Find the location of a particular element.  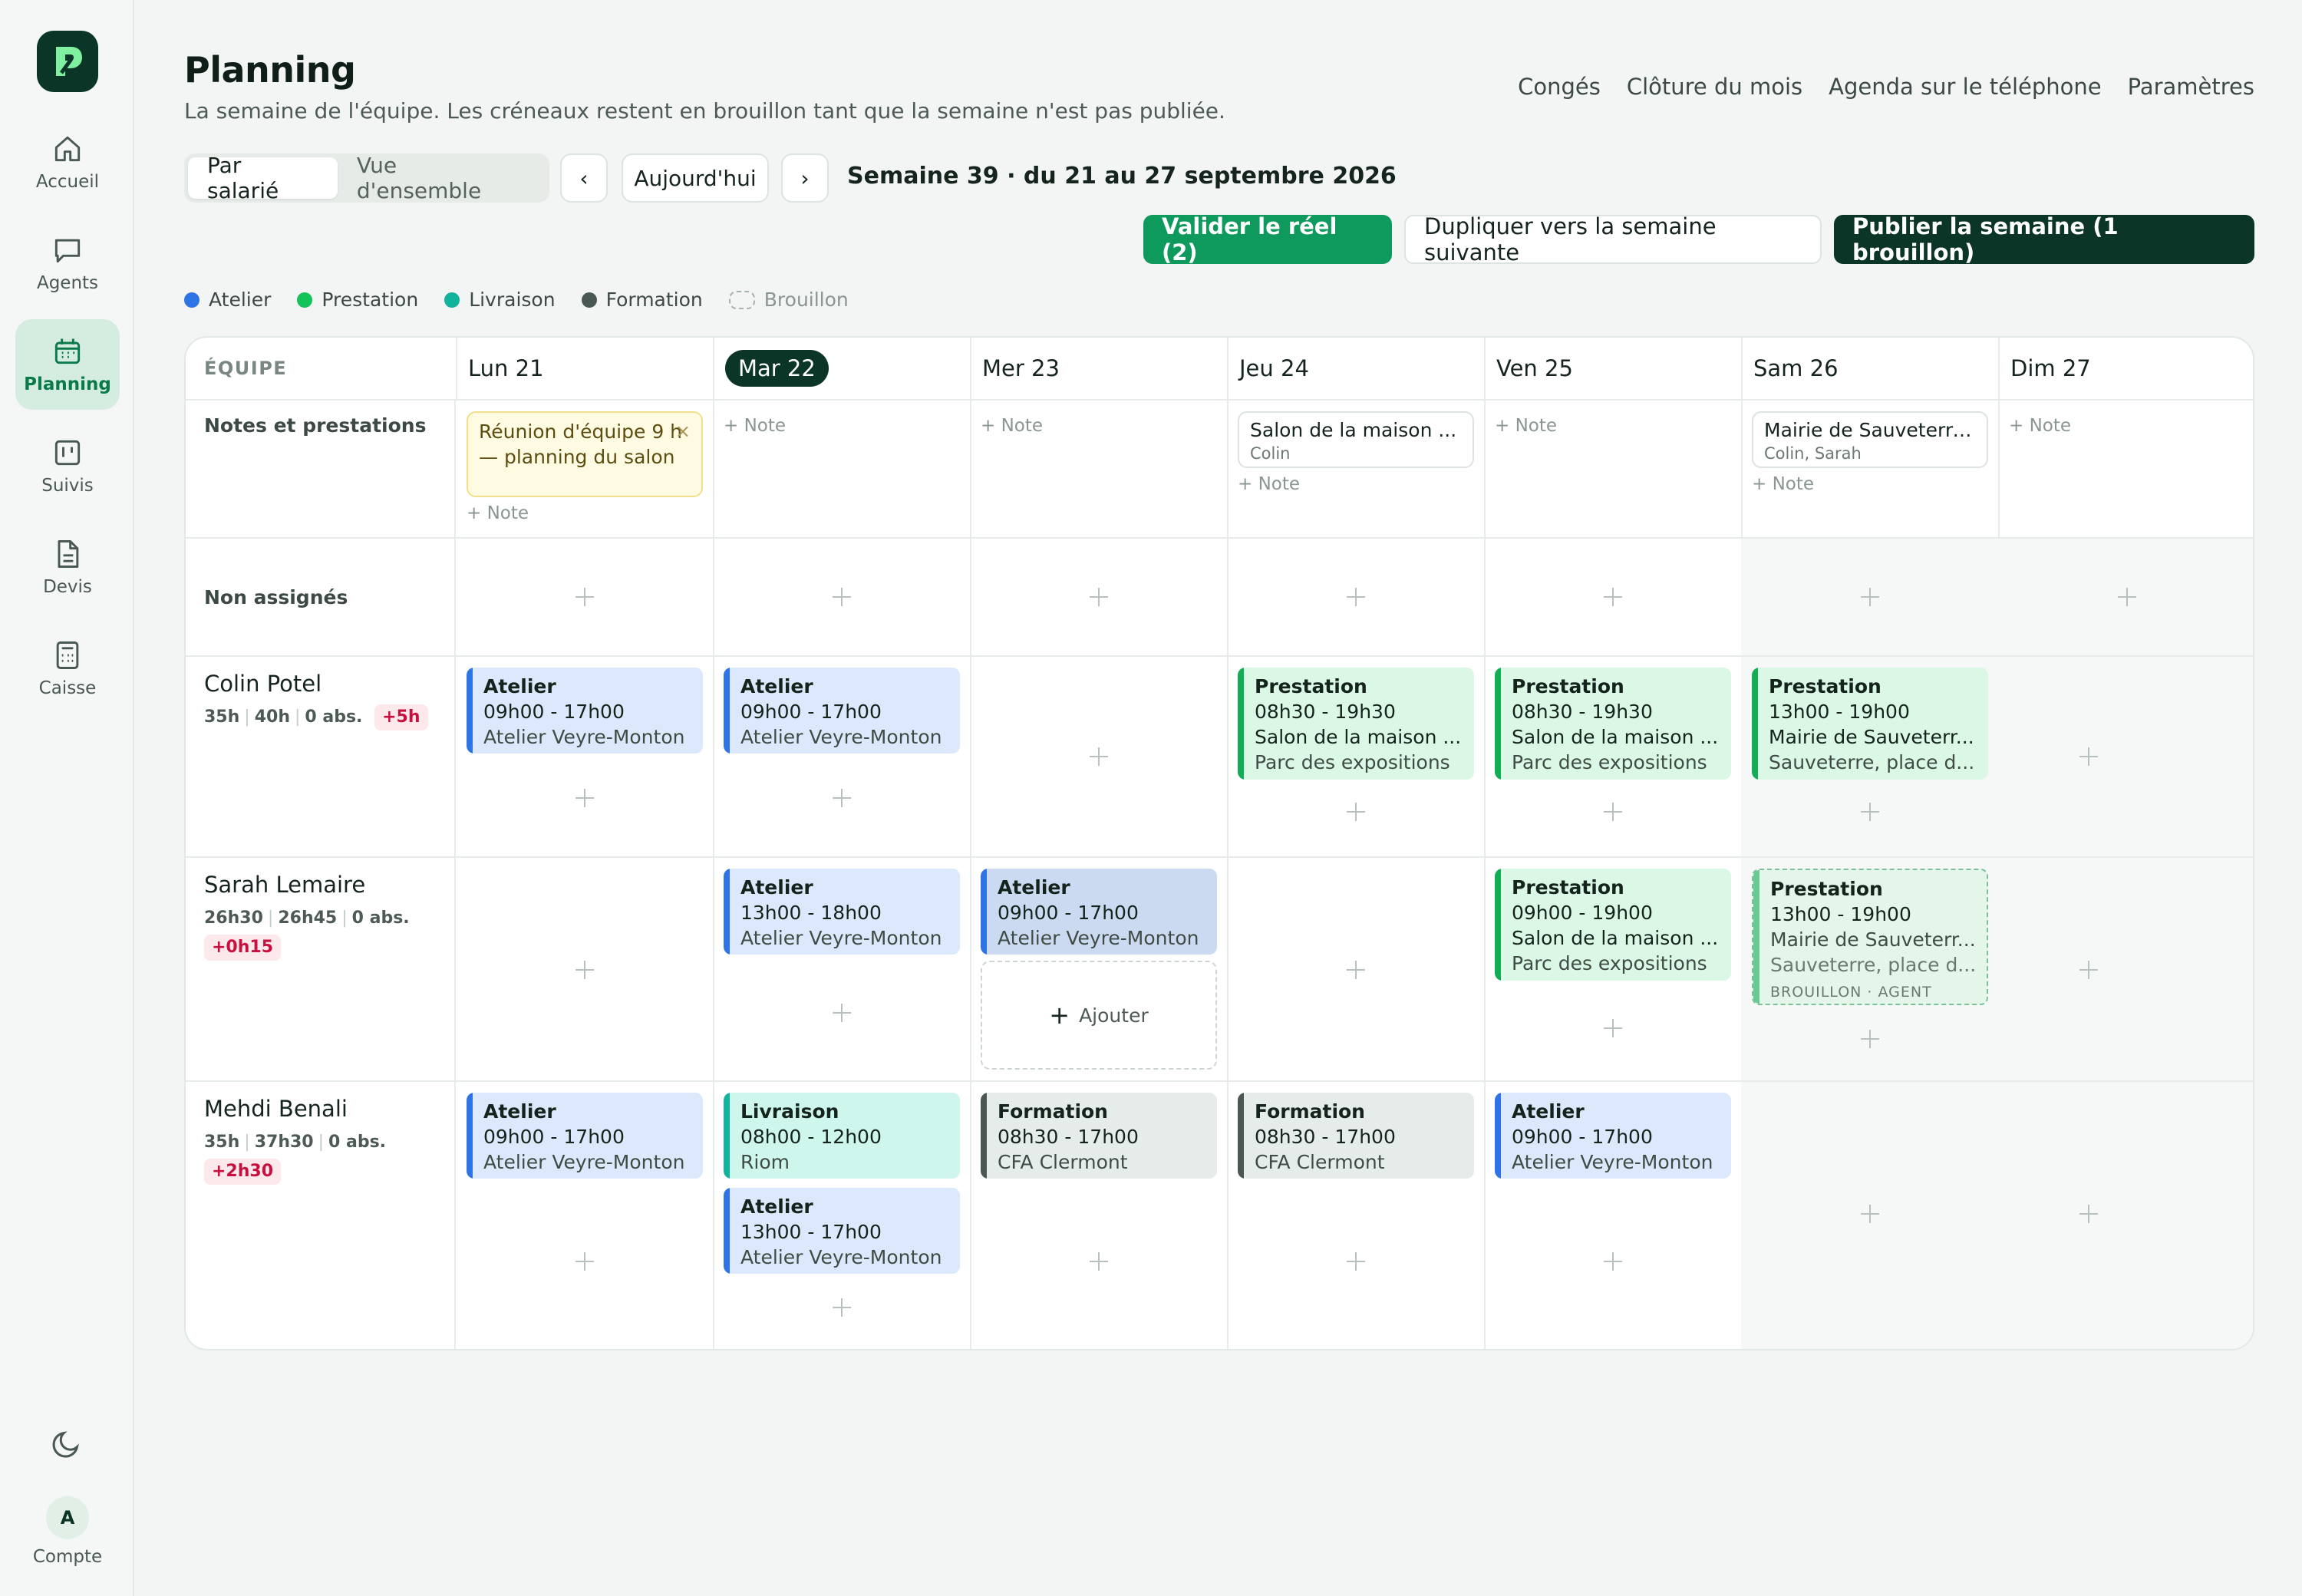

publish-week-button: Publier la semaine (1 brouillon) is located at coordinates (2044, 239).